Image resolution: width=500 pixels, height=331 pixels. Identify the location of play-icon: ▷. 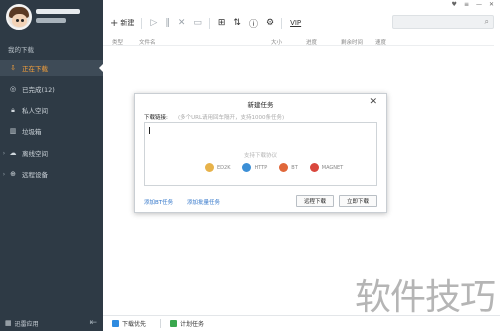
(153, 23).